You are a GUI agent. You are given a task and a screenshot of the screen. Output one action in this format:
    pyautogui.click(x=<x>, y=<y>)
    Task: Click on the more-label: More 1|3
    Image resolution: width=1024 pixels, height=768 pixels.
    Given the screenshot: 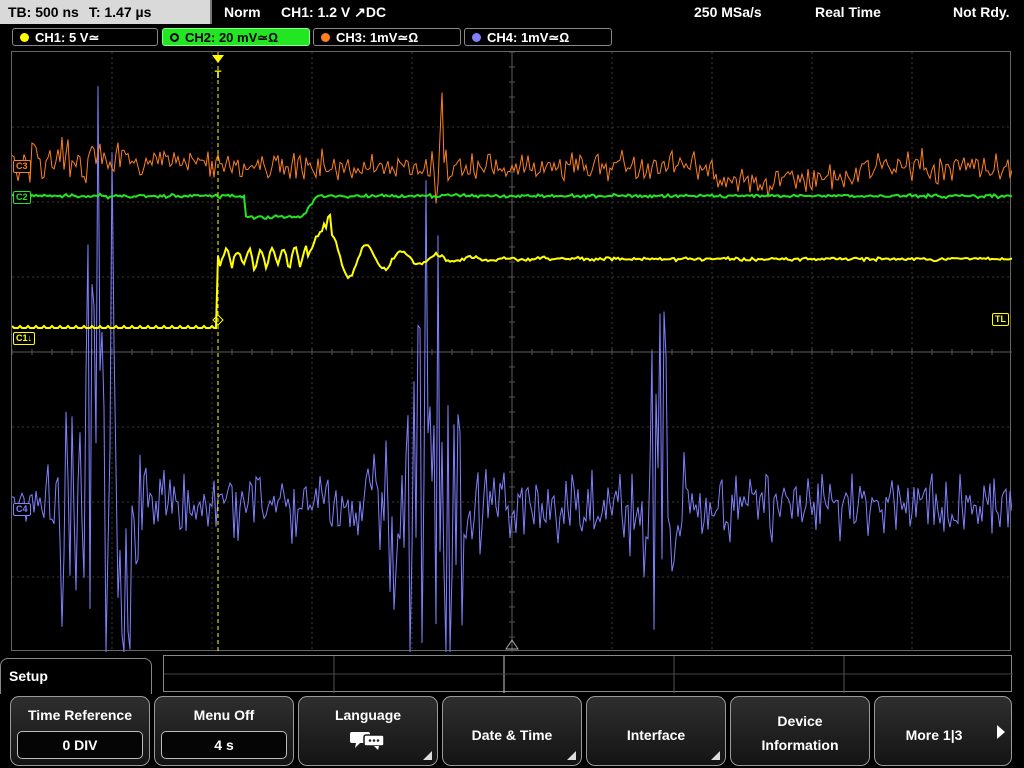 What is the action you would take?
    pyautogui.click(x=934, y=735)
    